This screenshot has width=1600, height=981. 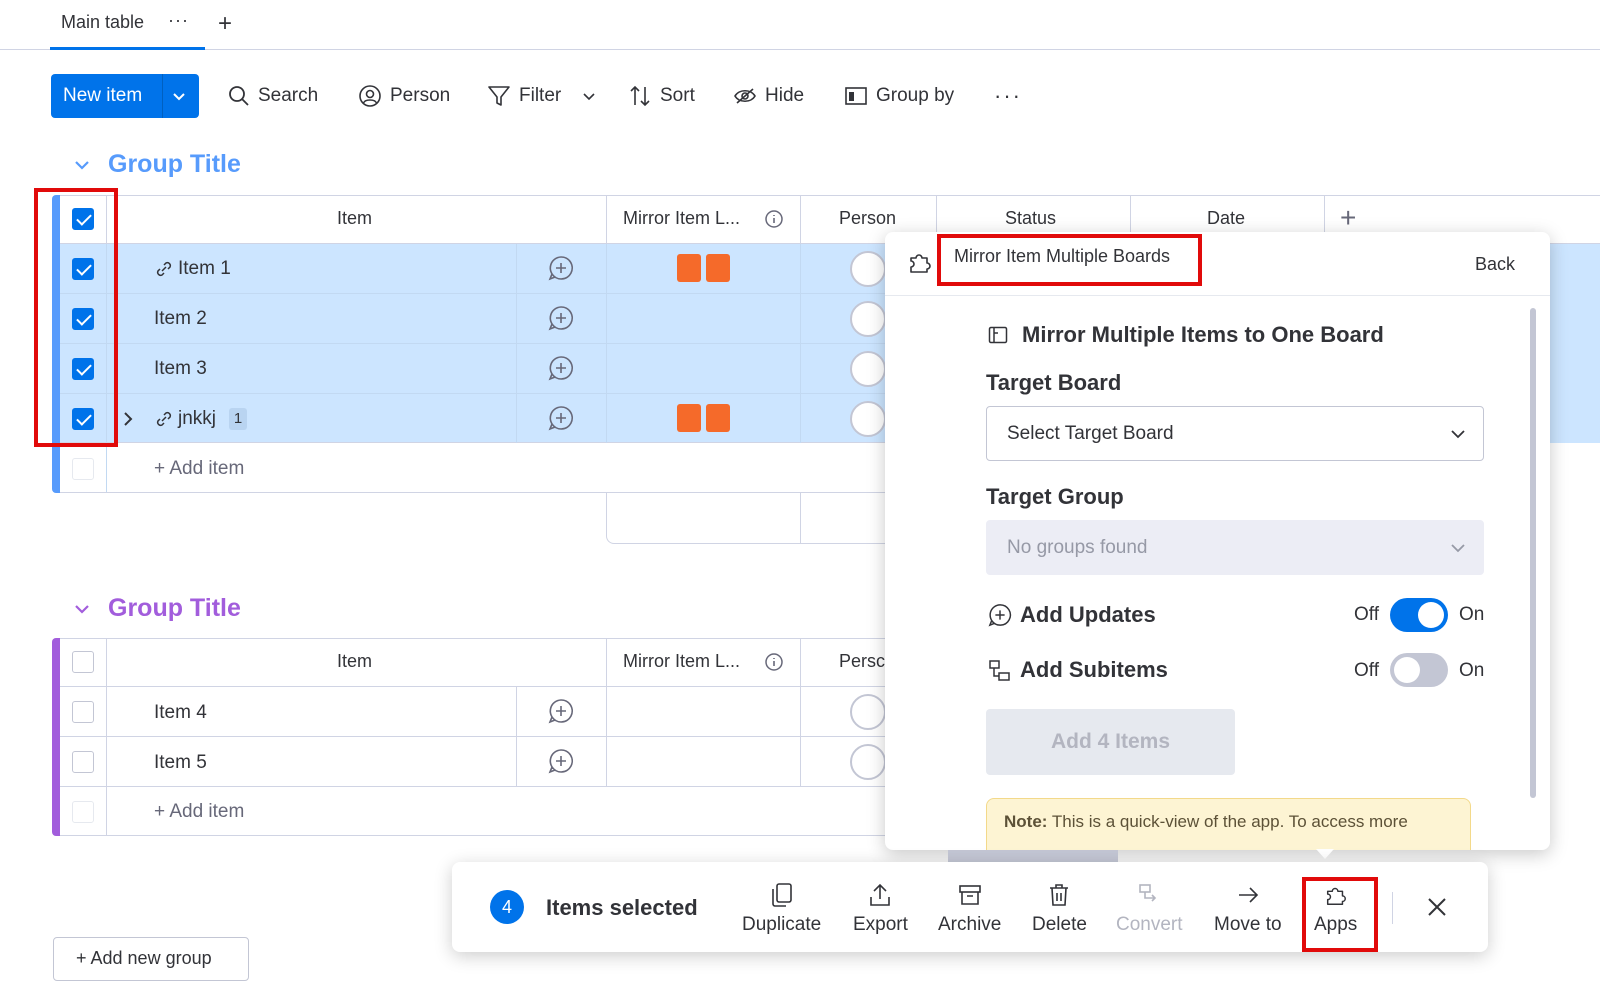 I want to click on item-name: Item 3, so click(x=180, y=369).